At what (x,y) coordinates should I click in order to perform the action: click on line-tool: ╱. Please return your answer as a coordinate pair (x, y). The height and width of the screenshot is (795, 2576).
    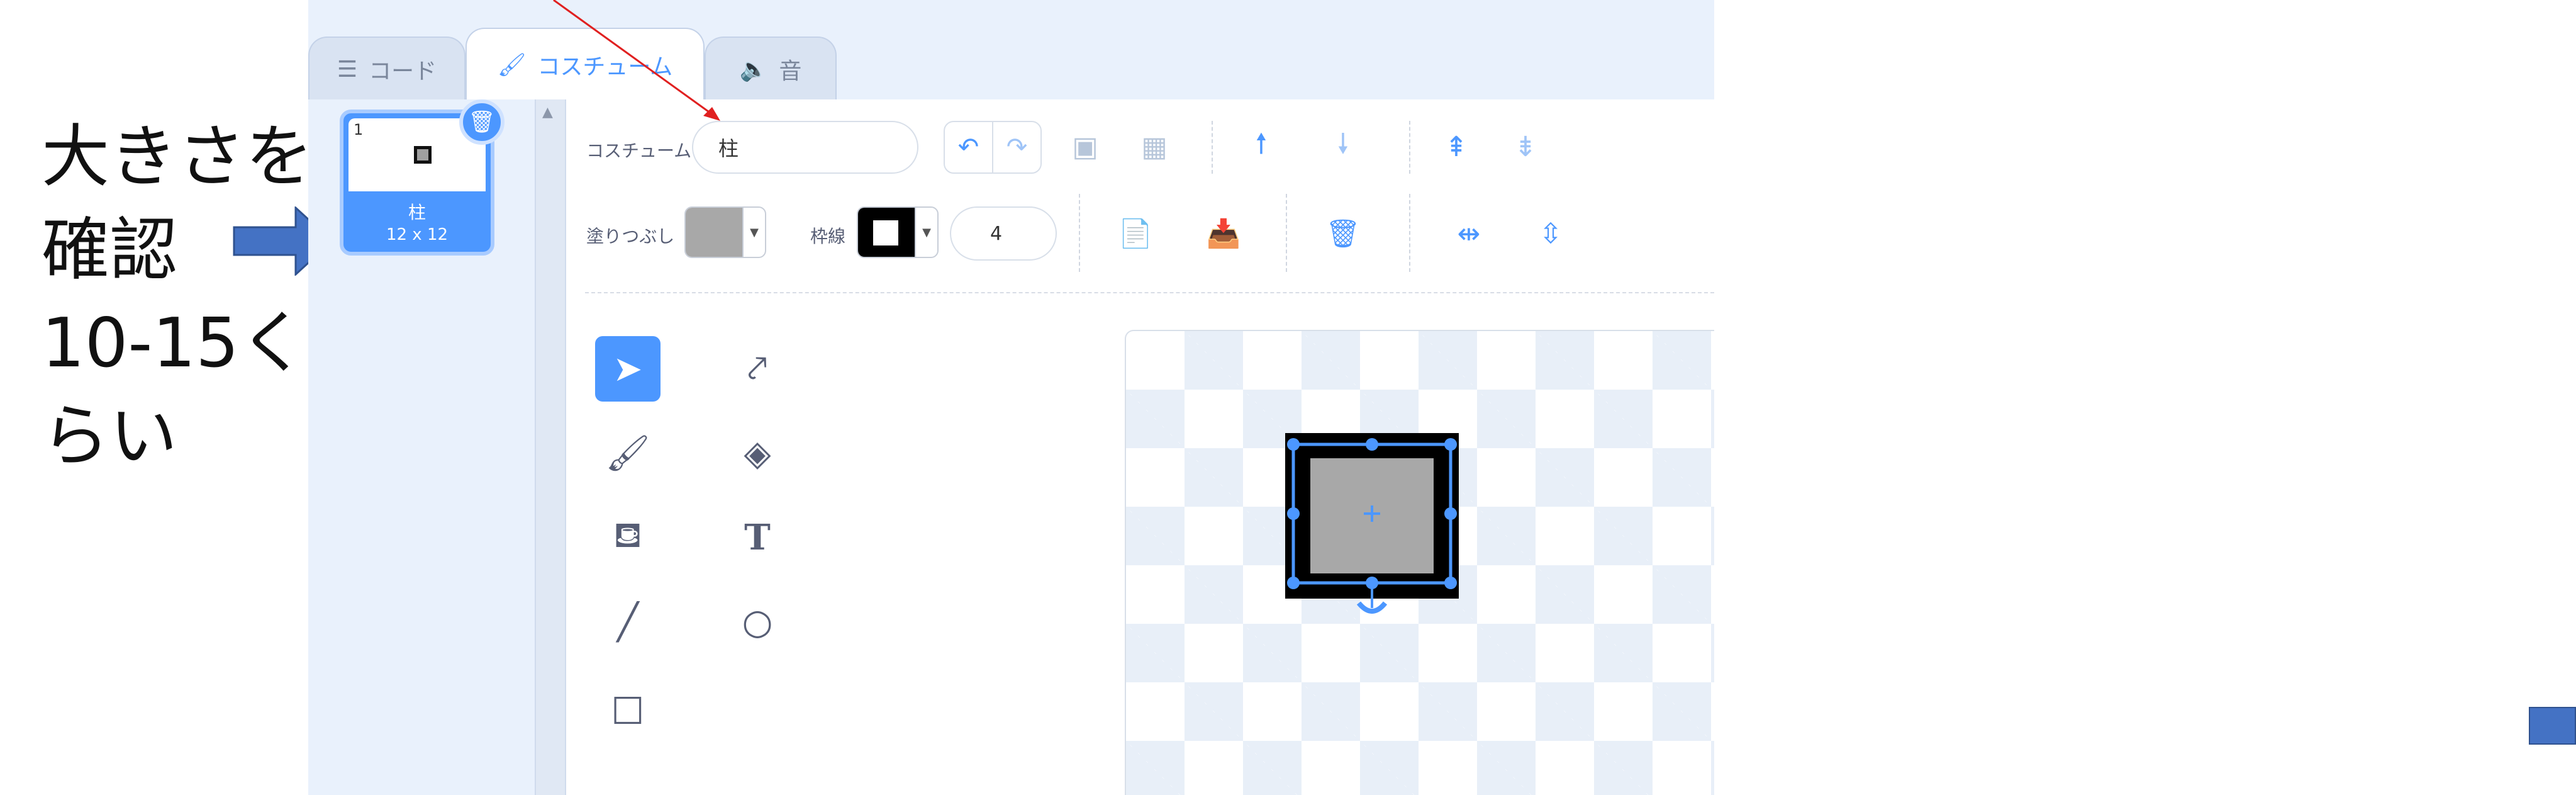
    Looking at the image, I should click on (628, 622).